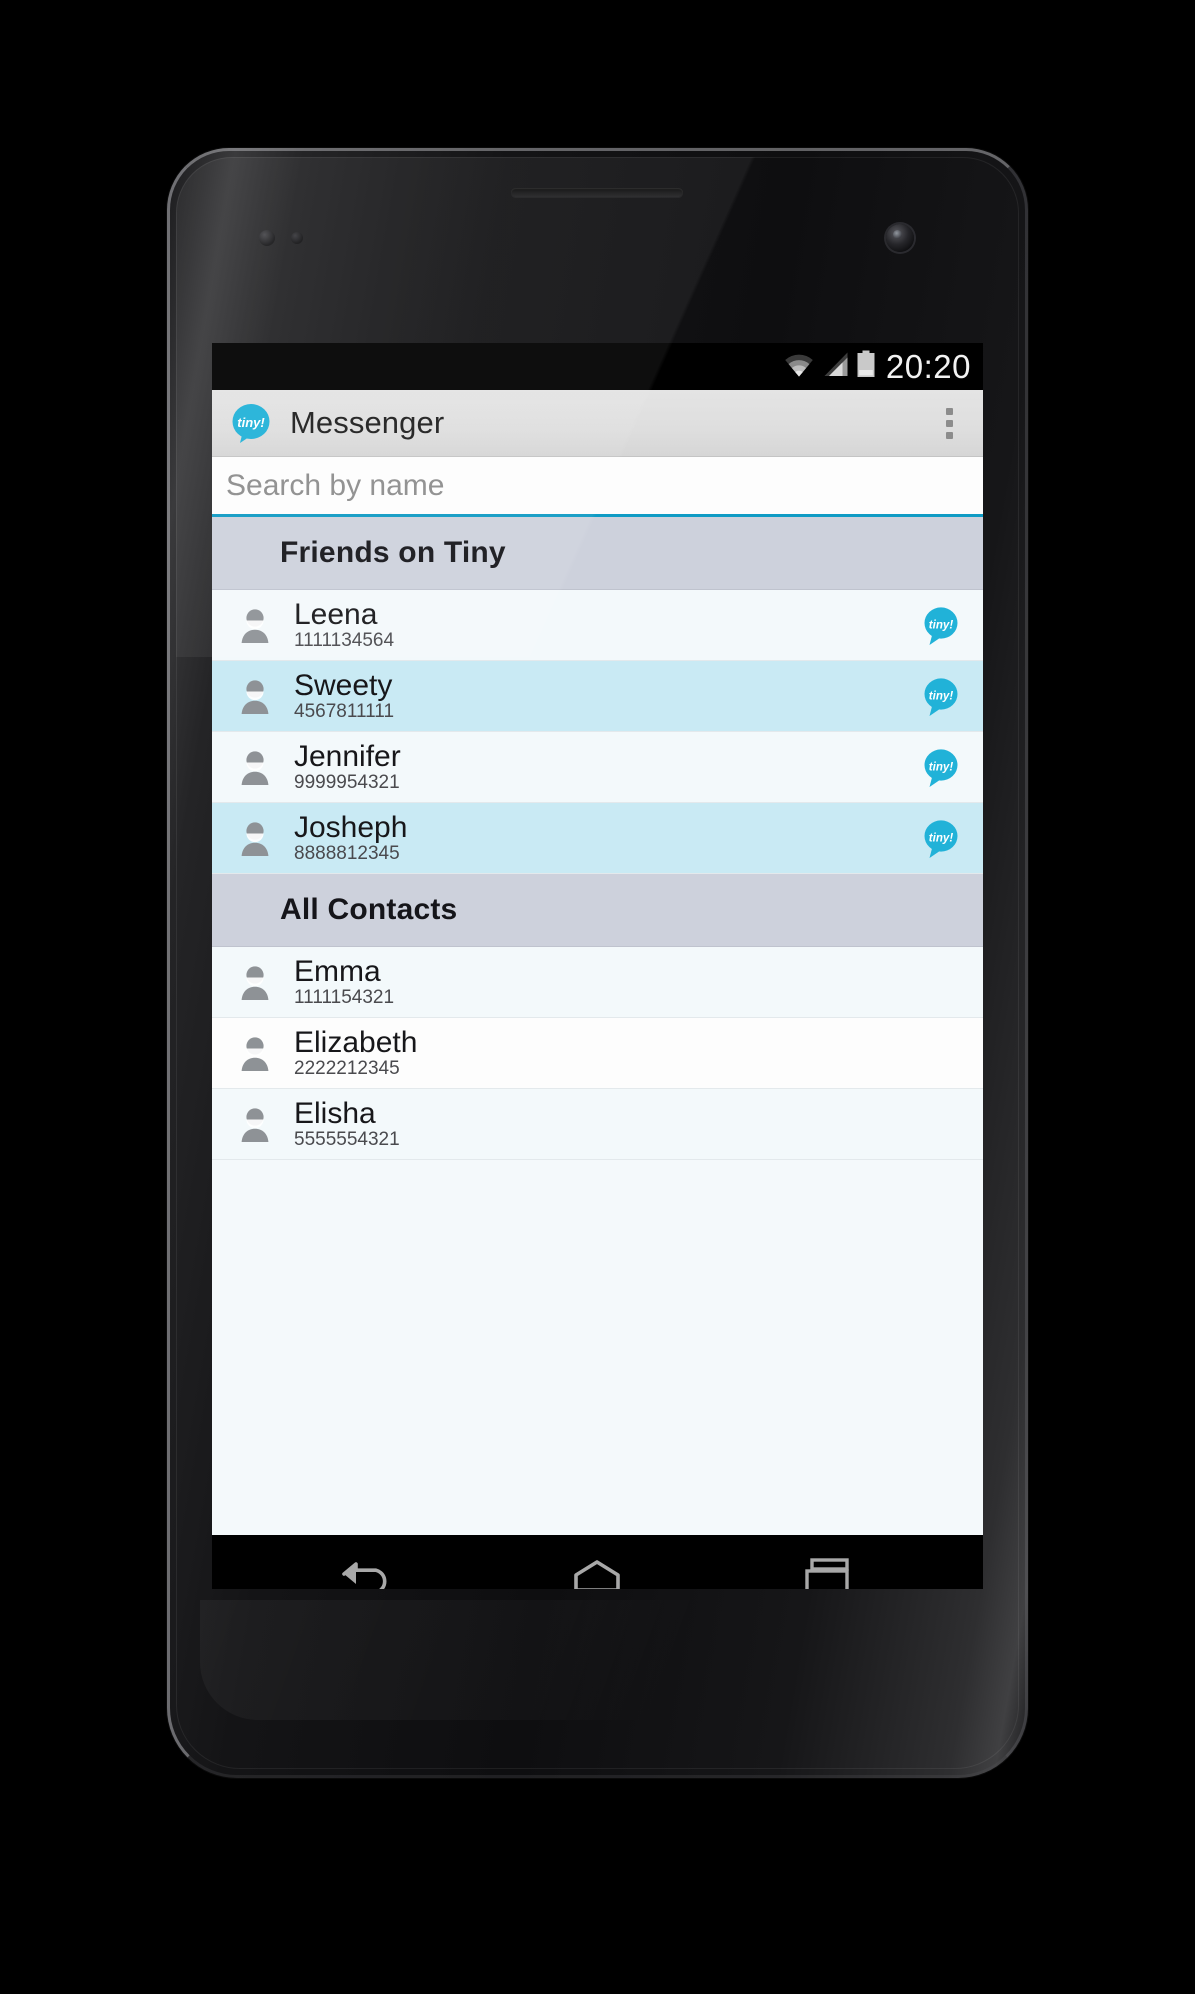  Describe the element at coordinates (369, 909) in the screenshot. I see `section-header-label: All Contacts` at that location.